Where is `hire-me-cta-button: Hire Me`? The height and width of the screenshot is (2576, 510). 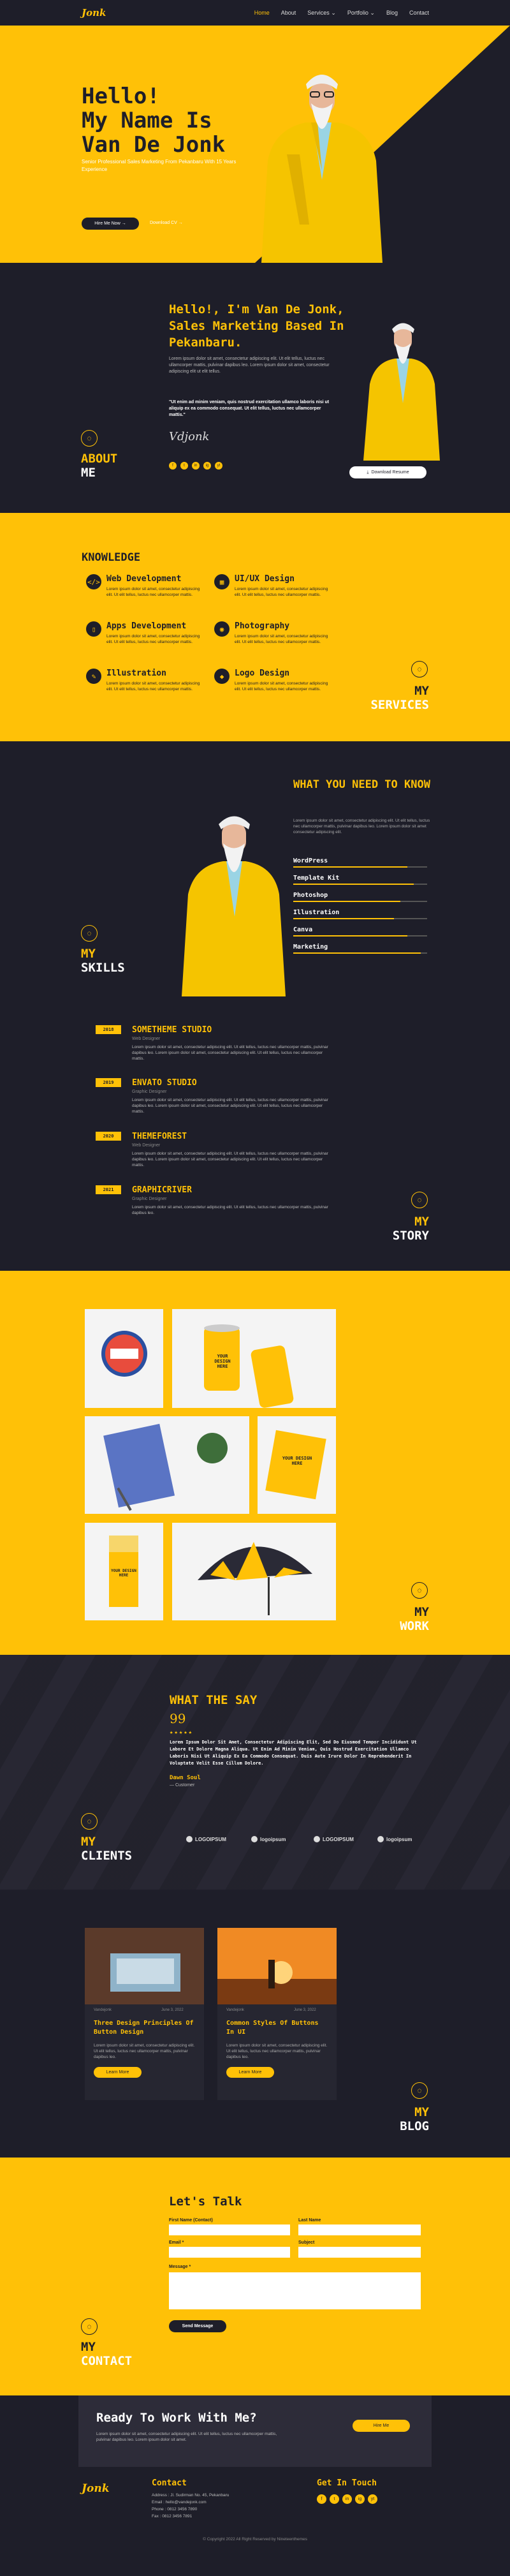
hire-me-cta-button: Hire Me is located at coordinates (381, 2426).